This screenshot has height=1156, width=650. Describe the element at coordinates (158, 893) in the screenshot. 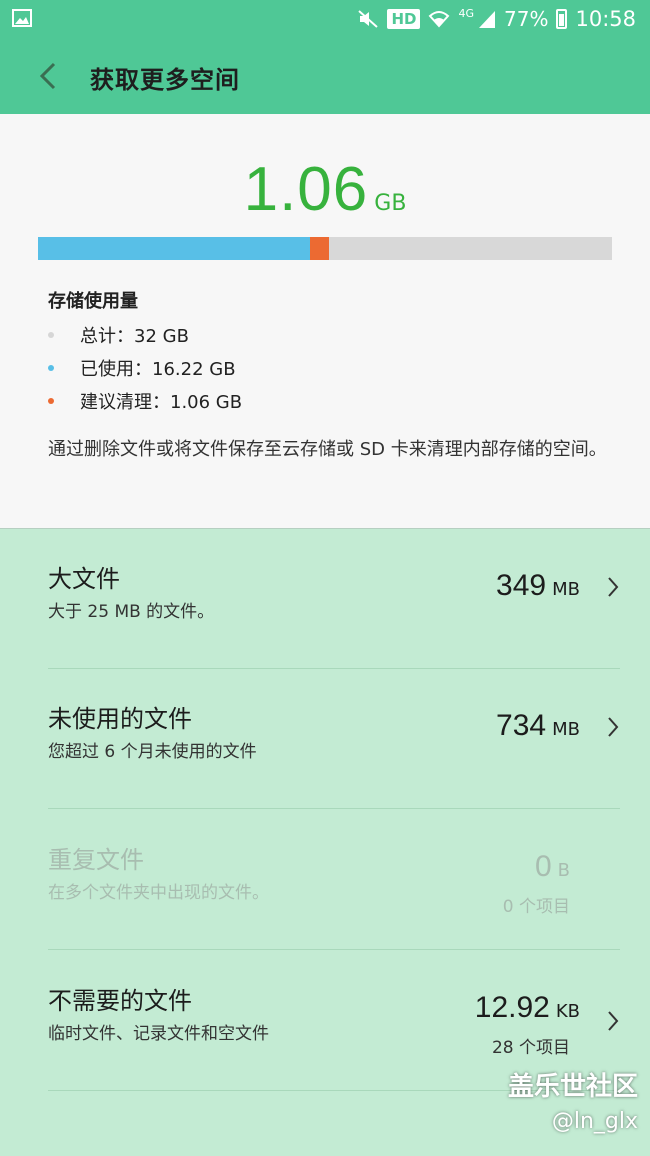

I see `item-subtitle: 在多个文件夹中出现的文件。` at that location.